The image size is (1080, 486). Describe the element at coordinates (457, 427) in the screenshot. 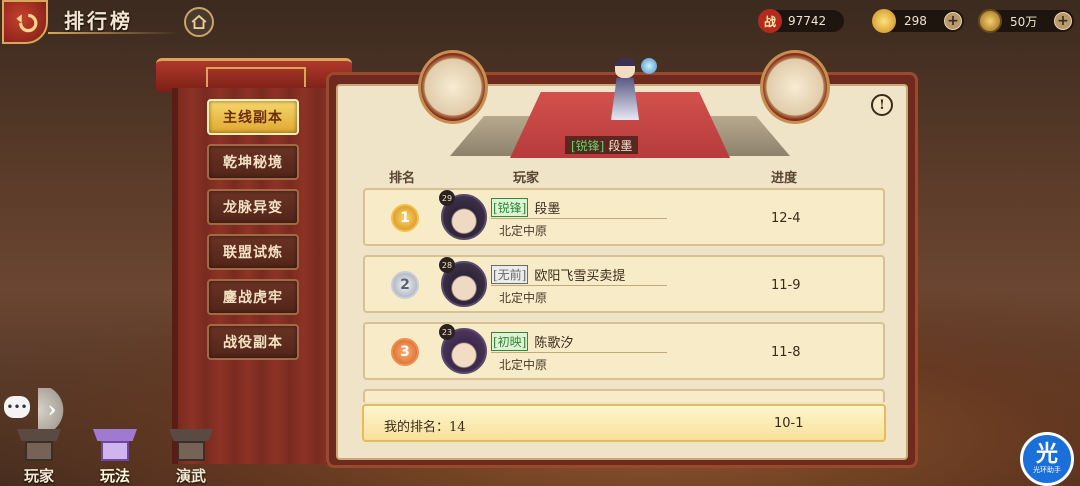

I see `my-rank-value: 14` at that location.